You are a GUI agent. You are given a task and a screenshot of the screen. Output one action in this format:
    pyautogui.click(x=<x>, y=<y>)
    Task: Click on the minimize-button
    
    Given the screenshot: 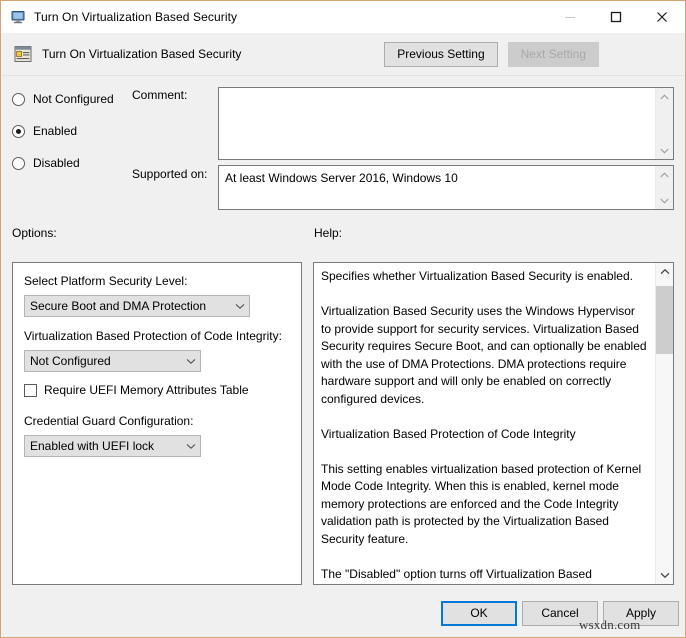 What is the action you would take?
    pyautogui.click(x=570, y=17)
    